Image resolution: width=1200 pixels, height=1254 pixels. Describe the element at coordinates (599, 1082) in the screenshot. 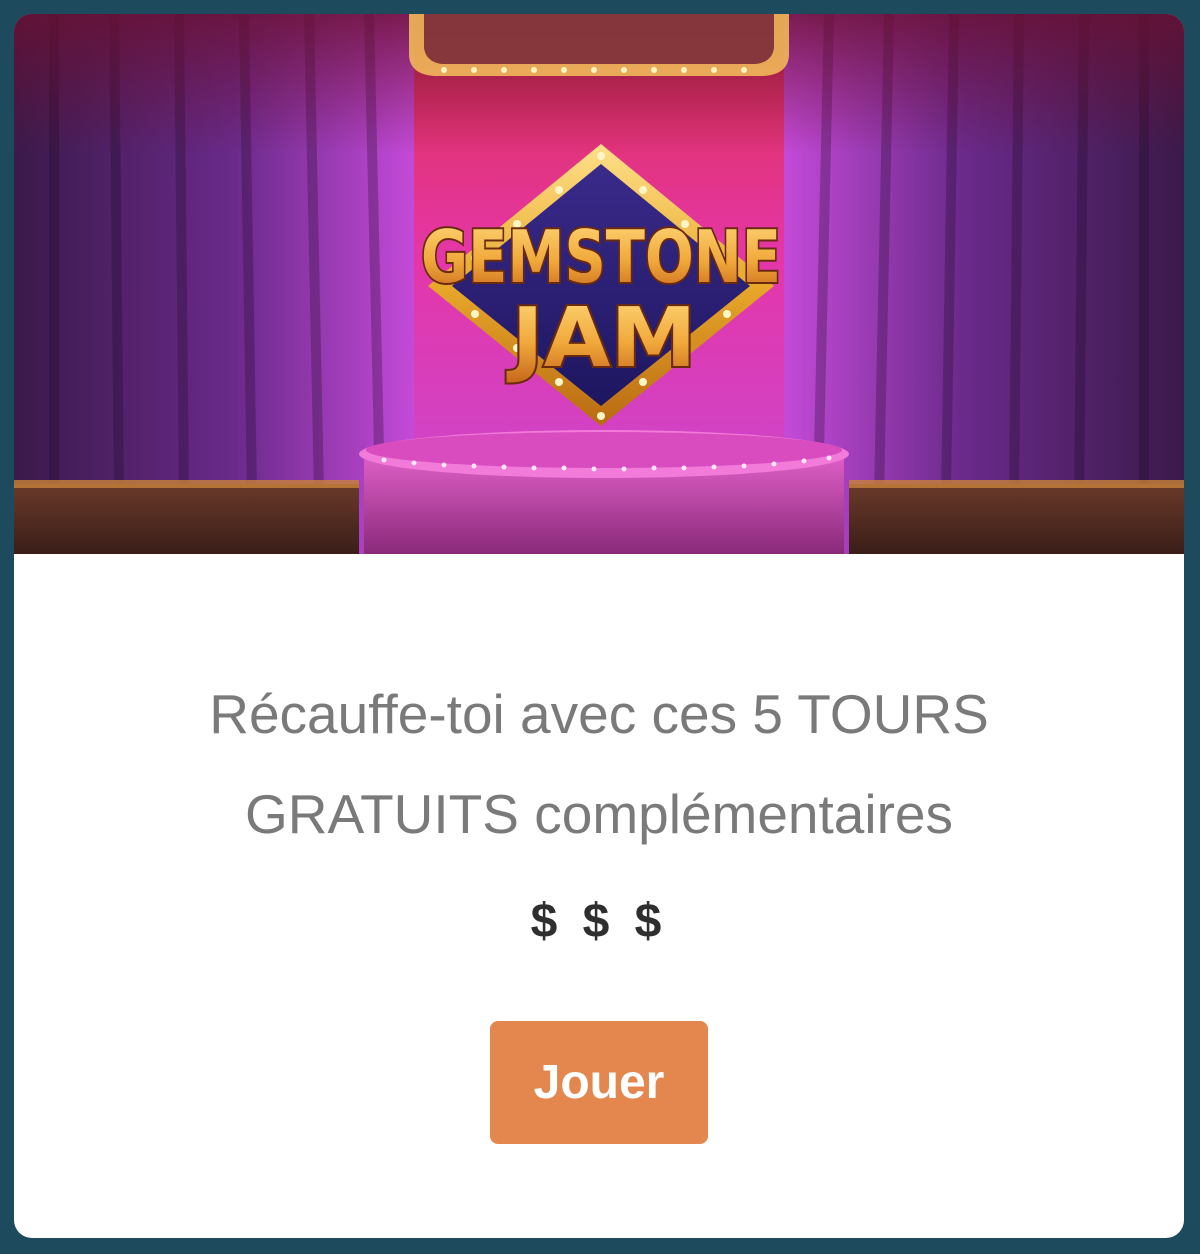

I see `play-button: Jouer` at that location.